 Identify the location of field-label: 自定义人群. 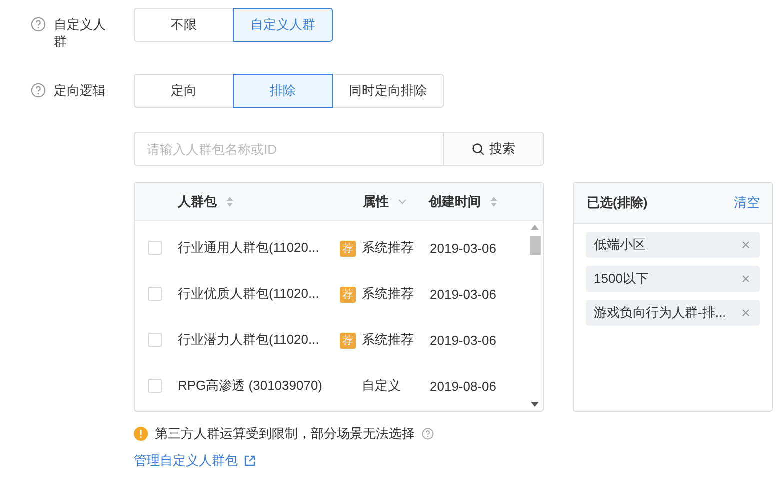
(80, 33).